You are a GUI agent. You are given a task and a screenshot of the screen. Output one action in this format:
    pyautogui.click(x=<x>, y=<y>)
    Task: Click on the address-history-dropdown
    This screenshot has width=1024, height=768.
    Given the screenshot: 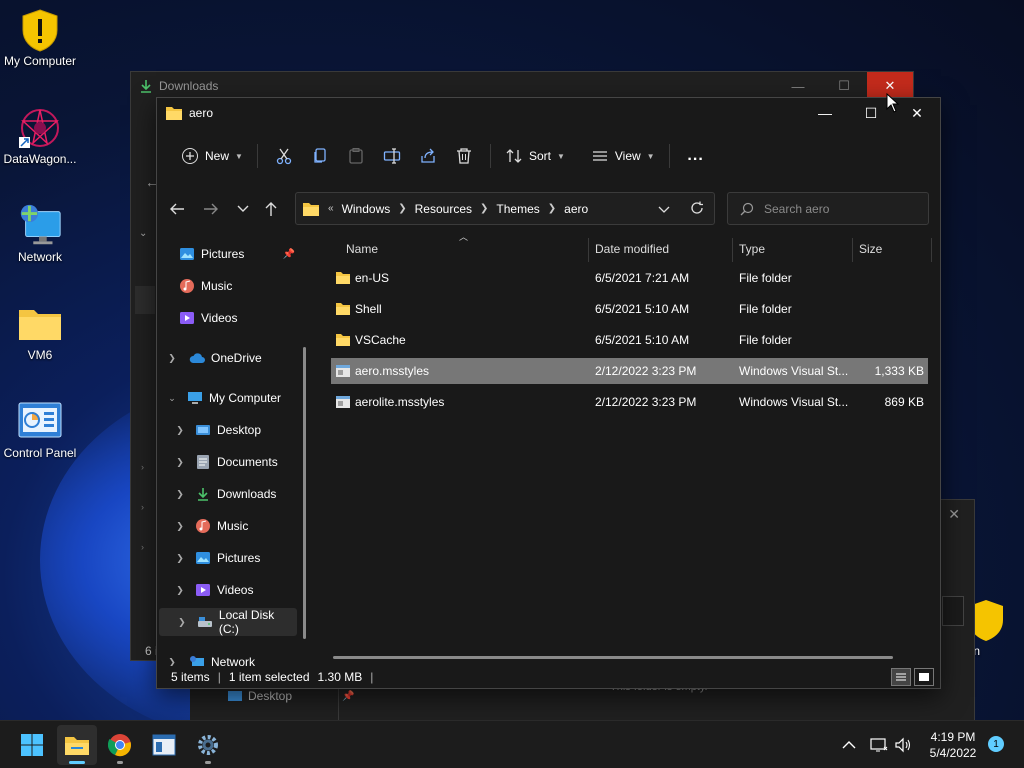 What is the action you would take?
    pyautogui.click(x=664, y=210)
    